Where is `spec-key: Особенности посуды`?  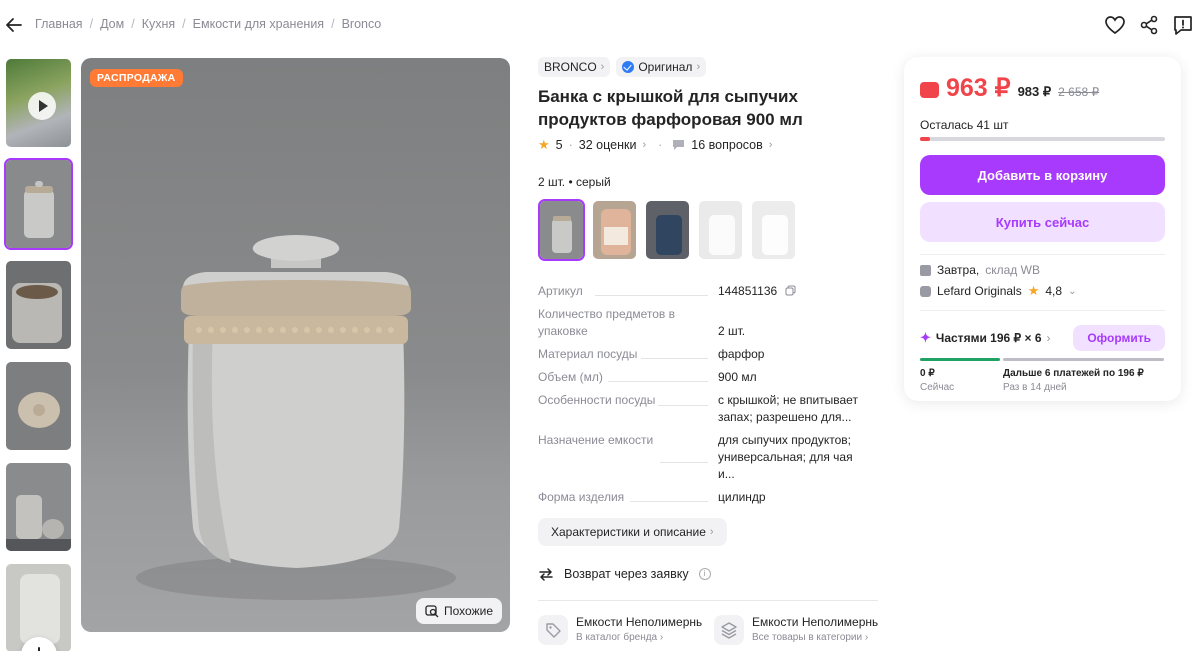 spec-key: Особенности посуды is located at coordinates (597, 400).